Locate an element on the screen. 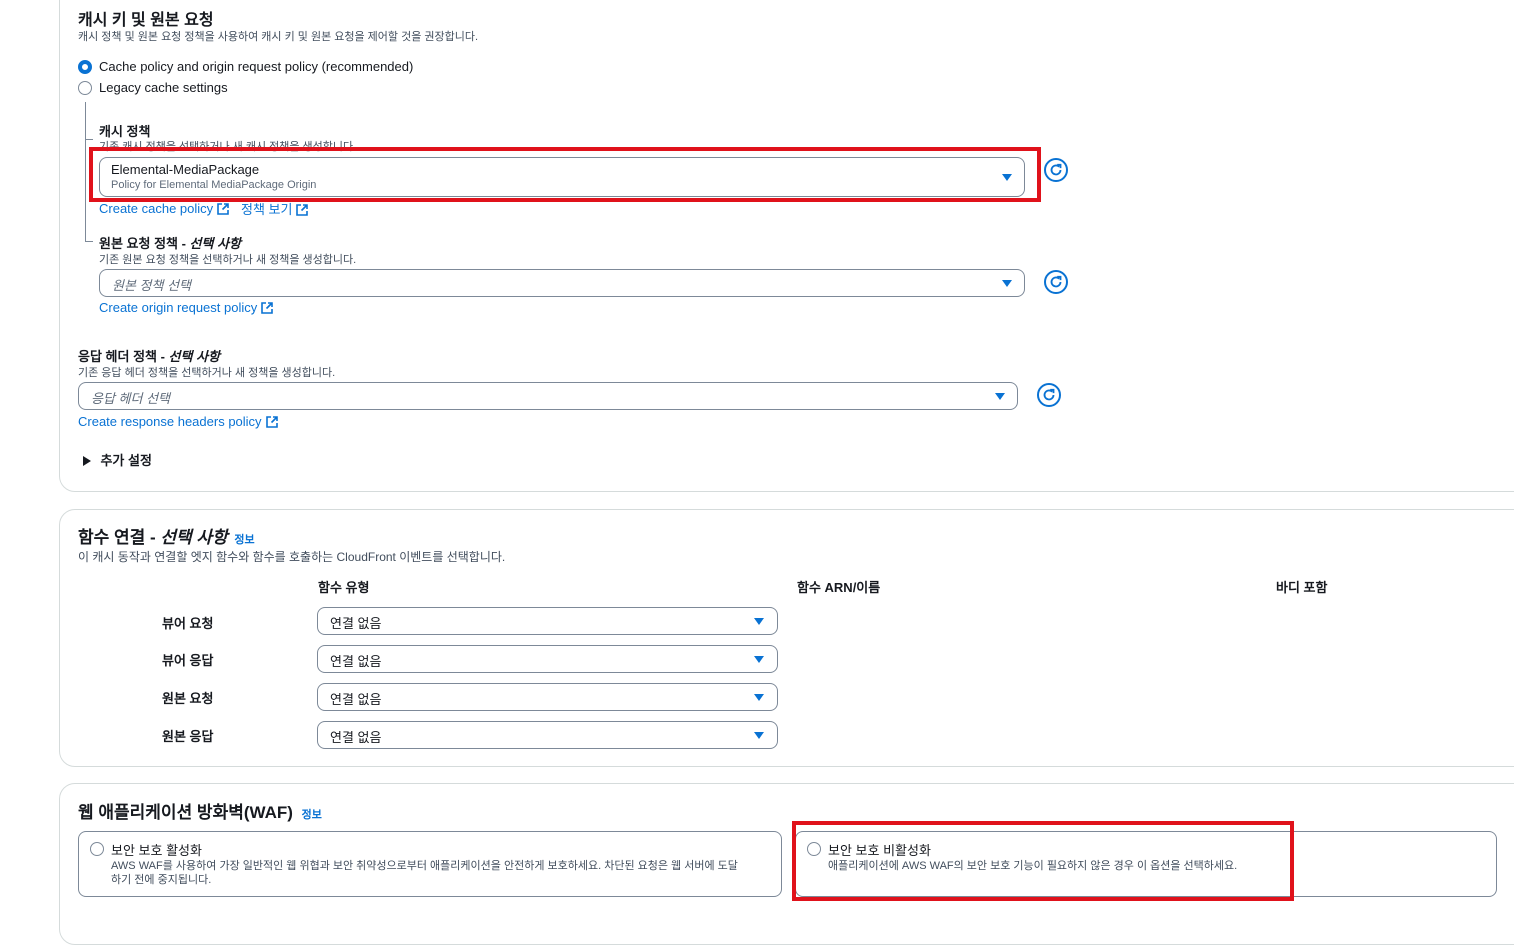 The height and width of the screenshot is (945, 1514). view-policy-link: 정책 보기 is located at coordinates (275, 208).